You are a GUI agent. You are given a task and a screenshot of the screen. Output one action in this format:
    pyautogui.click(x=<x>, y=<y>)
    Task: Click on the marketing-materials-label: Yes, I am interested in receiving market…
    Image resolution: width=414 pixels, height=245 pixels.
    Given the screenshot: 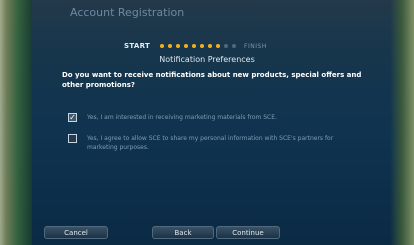 What is the action you would take?
    pyautogui.click(x=182, y=117)
    